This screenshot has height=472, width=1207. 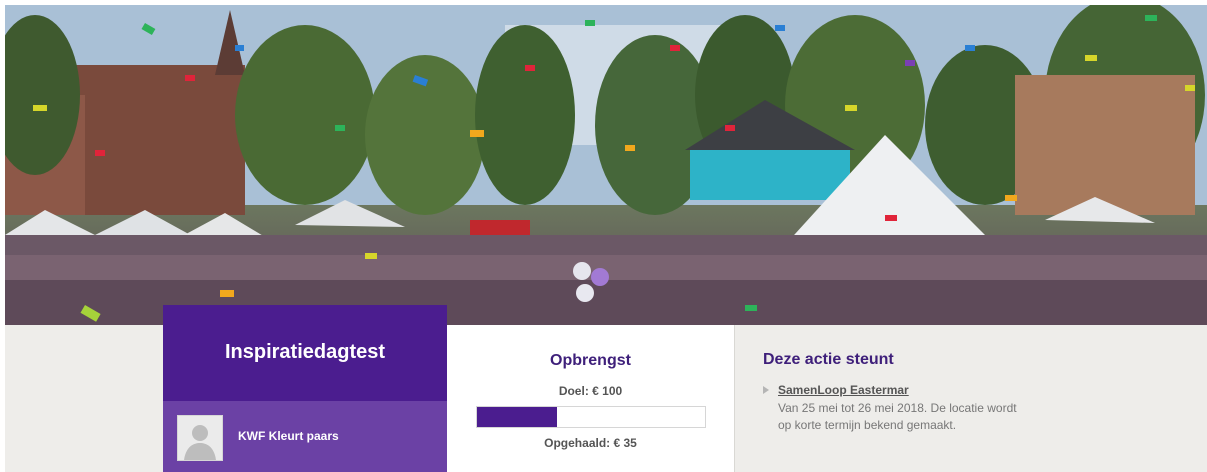 I want to click on owner-name: KWF Kleurt paars, so click(x=288, y=436).